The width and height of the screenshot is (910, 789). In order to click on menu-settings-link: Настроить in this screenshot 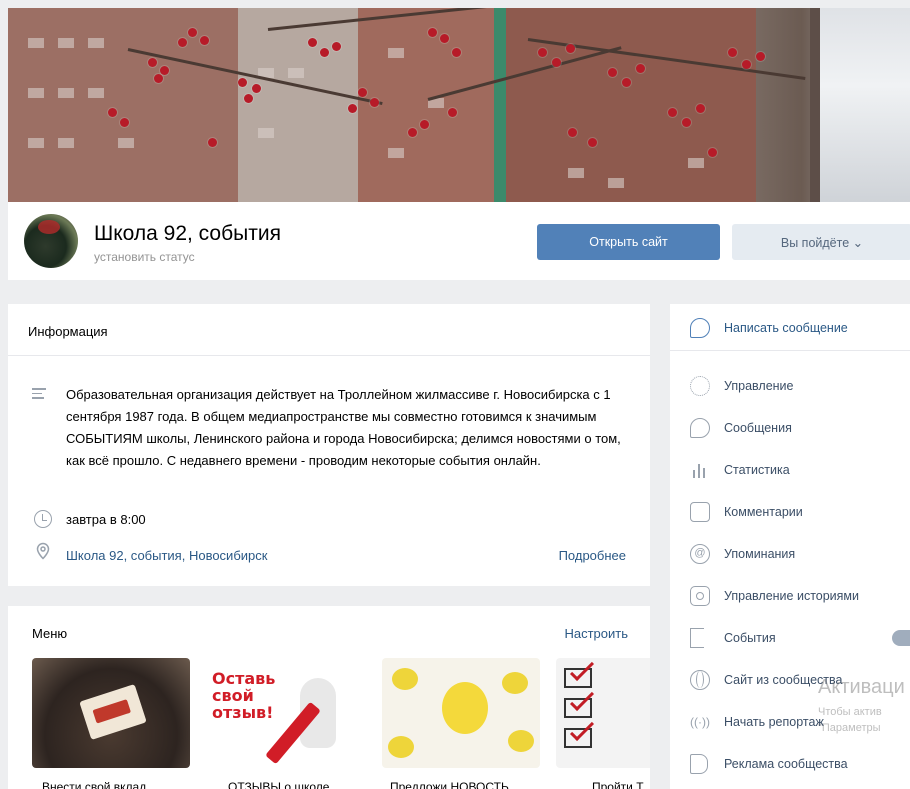, I will do `click(596, 633)`.